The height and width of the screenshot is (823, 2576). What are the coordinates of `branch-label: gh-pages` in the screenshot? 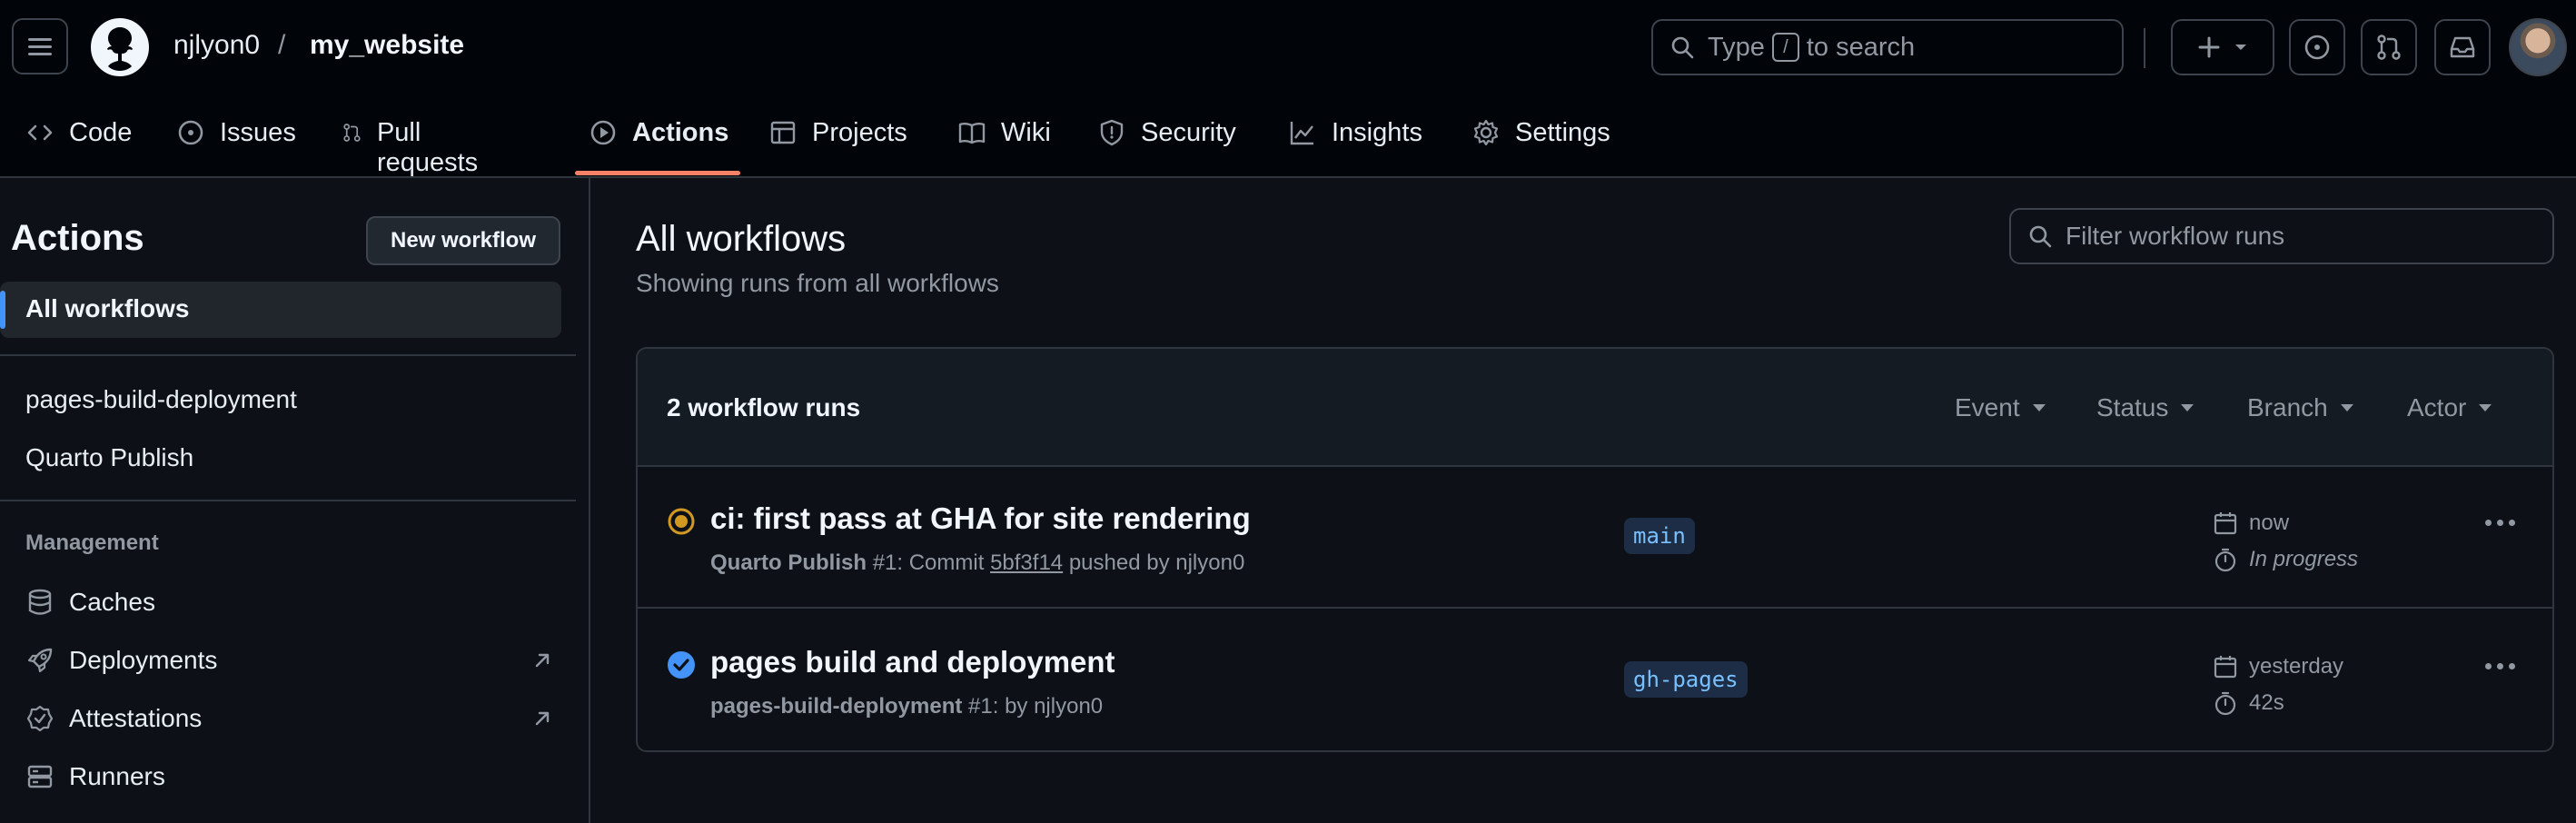 It's located at (1686, 679).